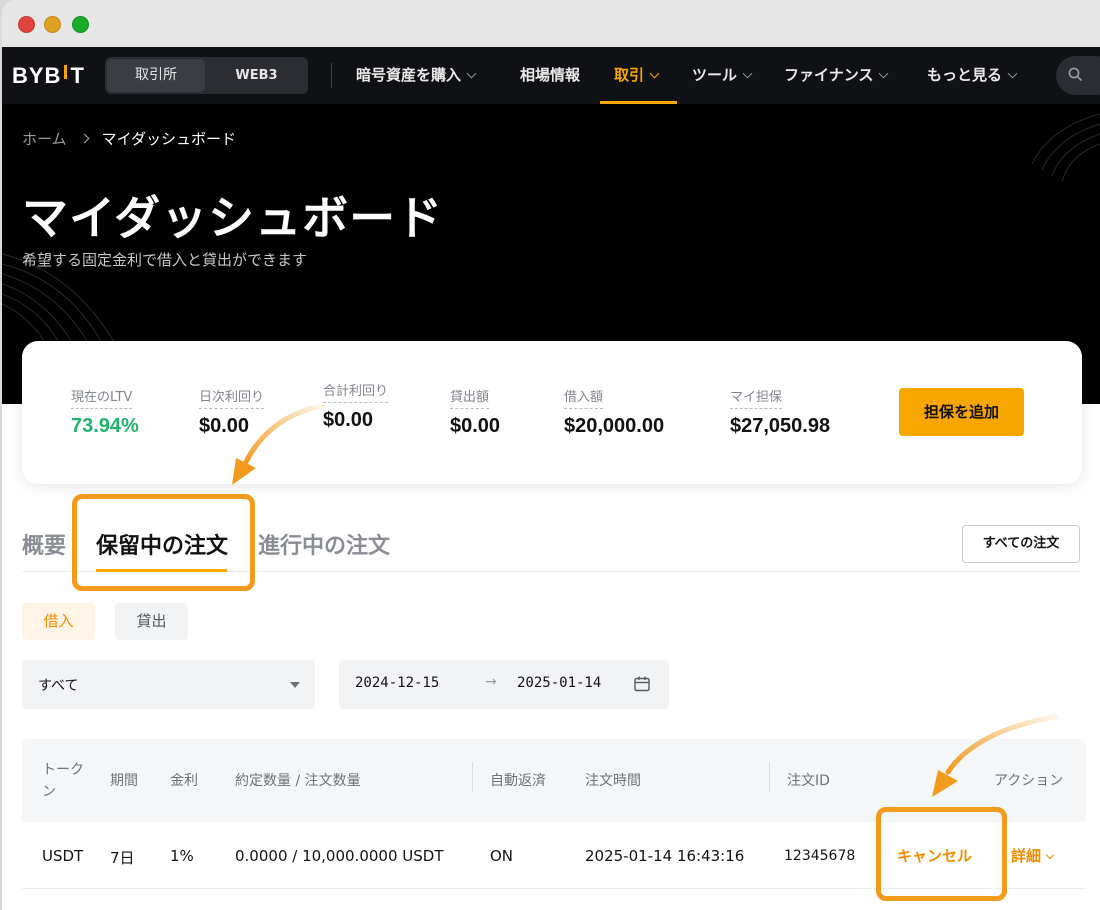  Describe the element at coordinates (356, 406) in the screenshot. I see `stat-total-yield: 合計利回り $0.00` at that location.